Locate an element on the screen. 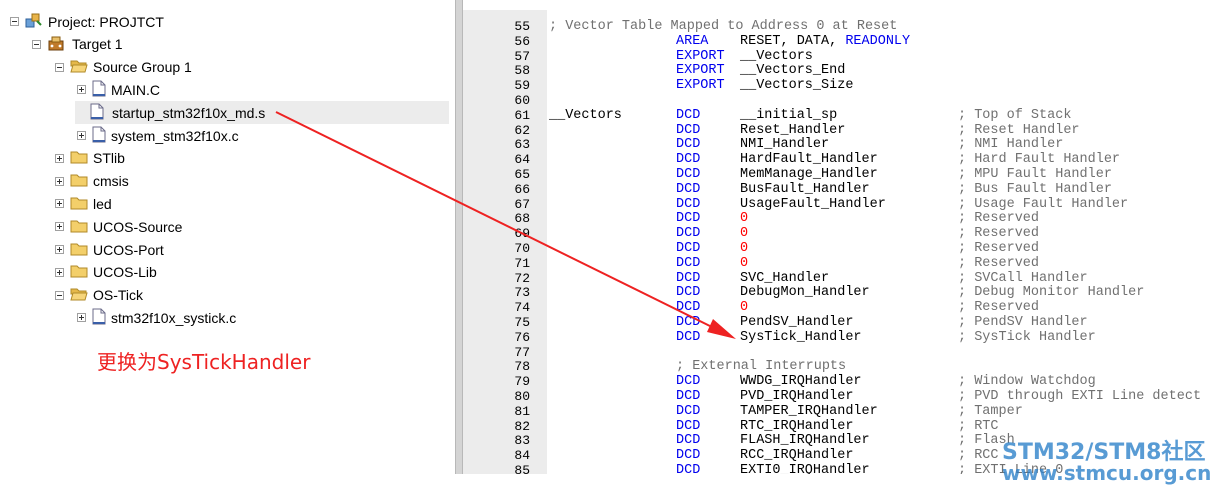 The image size is (1232, 494). tree-item: UCOS-Source is located at coordinates (118, 226).